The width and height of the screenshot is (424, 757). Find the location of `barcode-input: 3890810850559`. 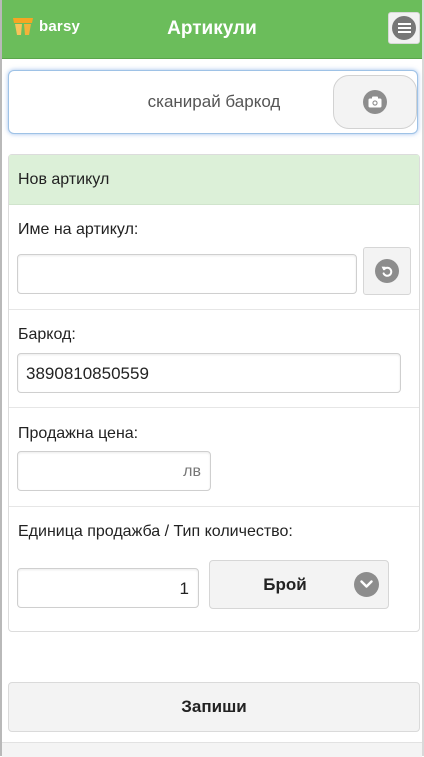

barcode-input: 3890810850559 is located at coordinates (209, 373).